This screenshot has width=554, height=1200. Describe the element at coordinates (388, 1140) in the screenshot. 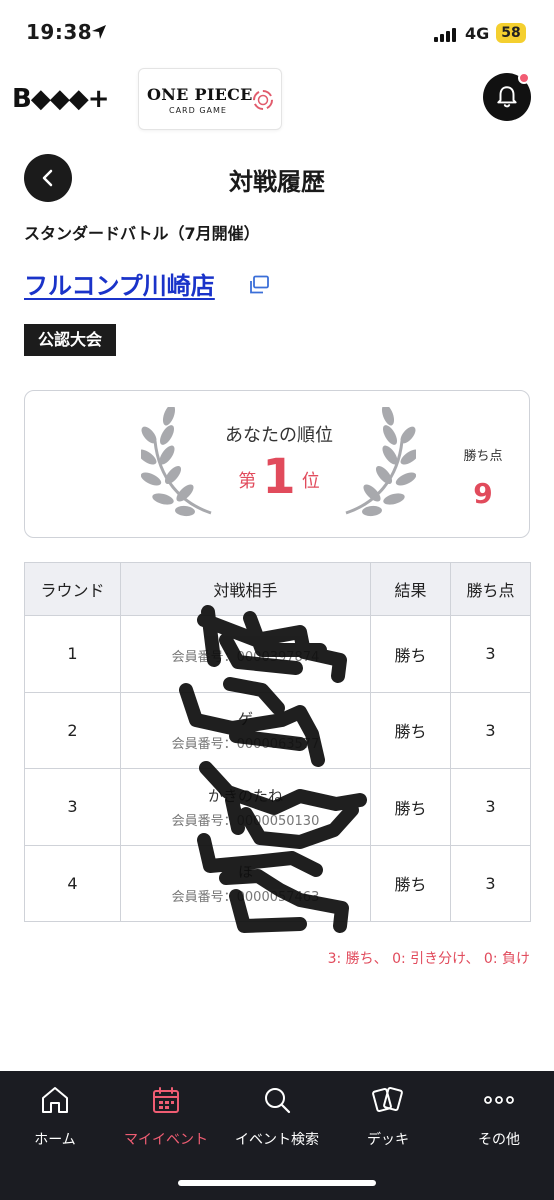

I see `nav-label-deck: デッキ` at that location.